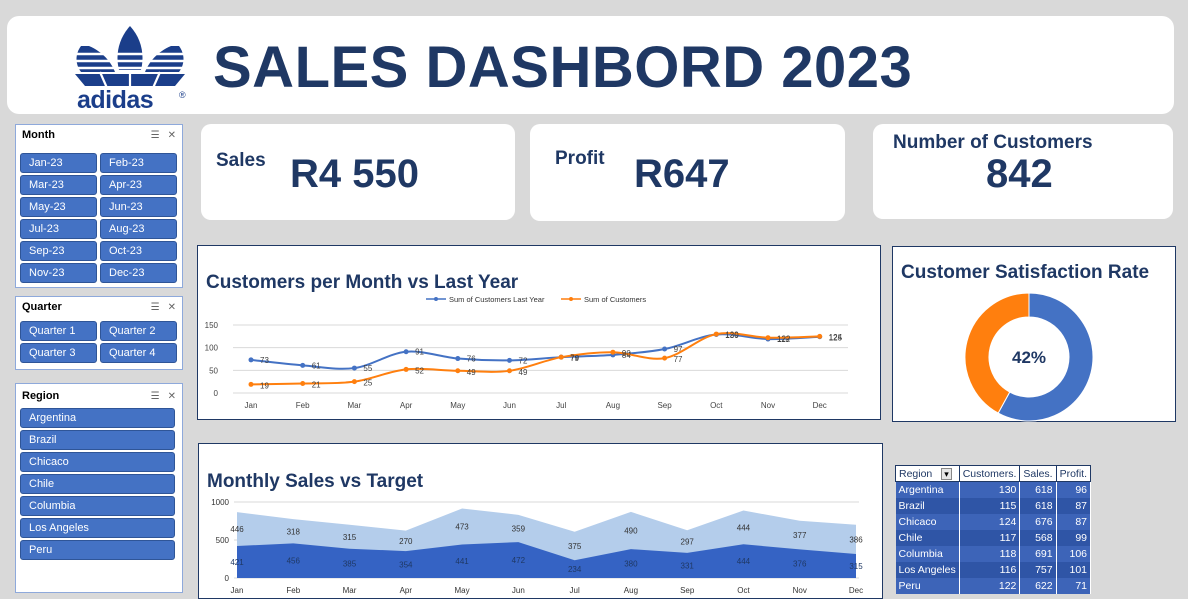  I want to click on table-cell: 130, so click(990, 489).